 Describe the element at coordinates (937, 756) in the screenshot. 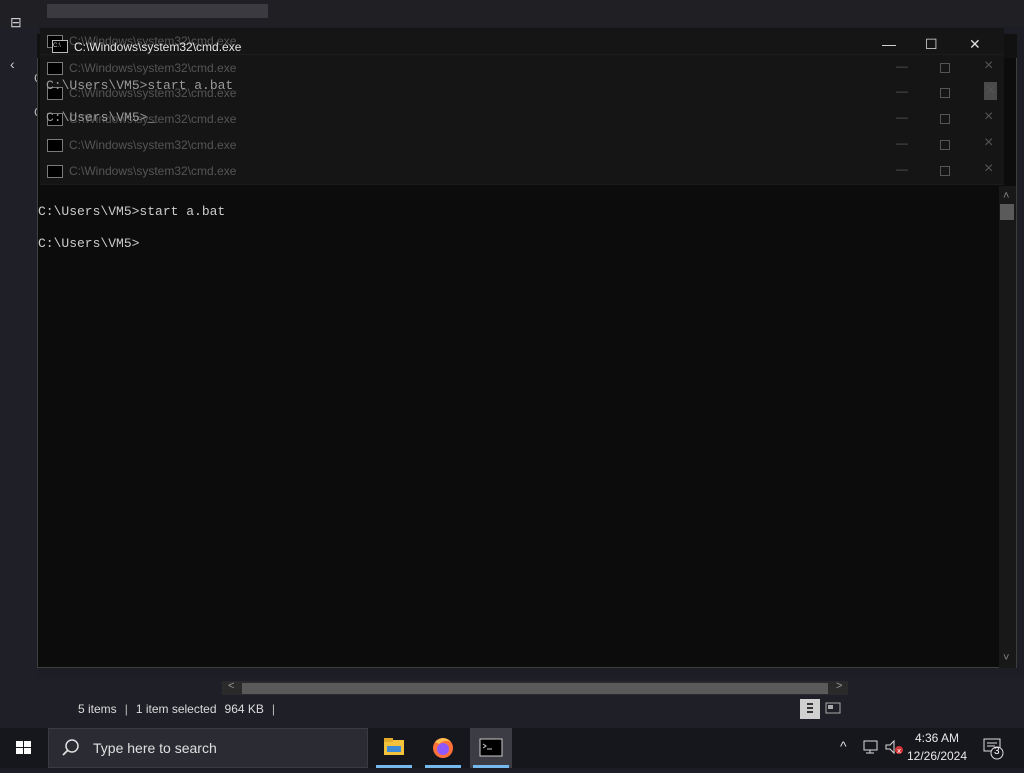

I see `clock-date: 12/26/2024` at that location.